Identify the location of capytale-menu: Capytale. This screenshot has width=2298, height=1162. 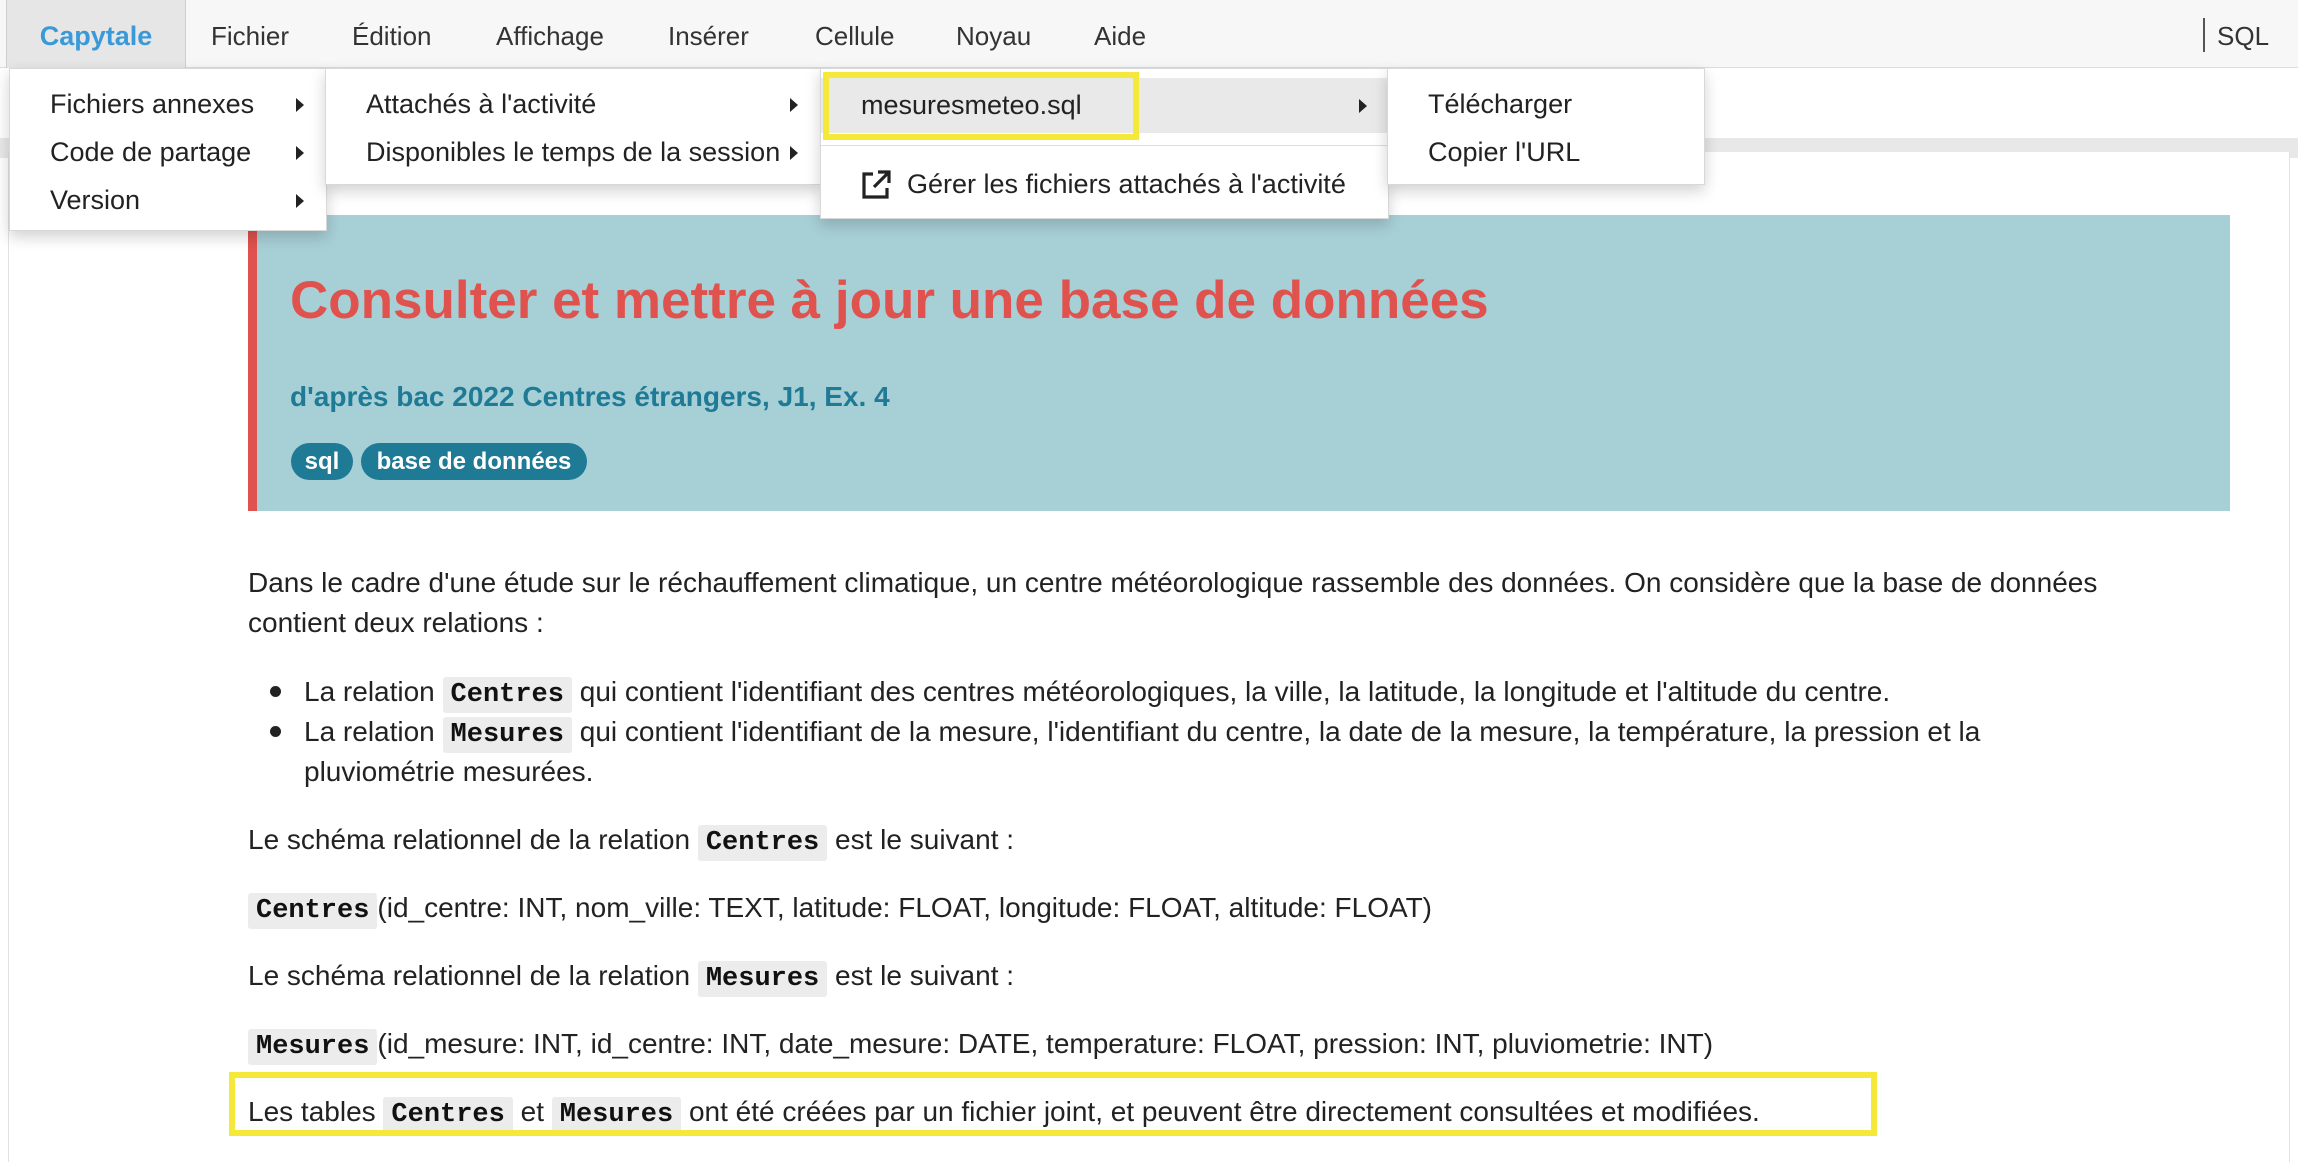
(96, 34).